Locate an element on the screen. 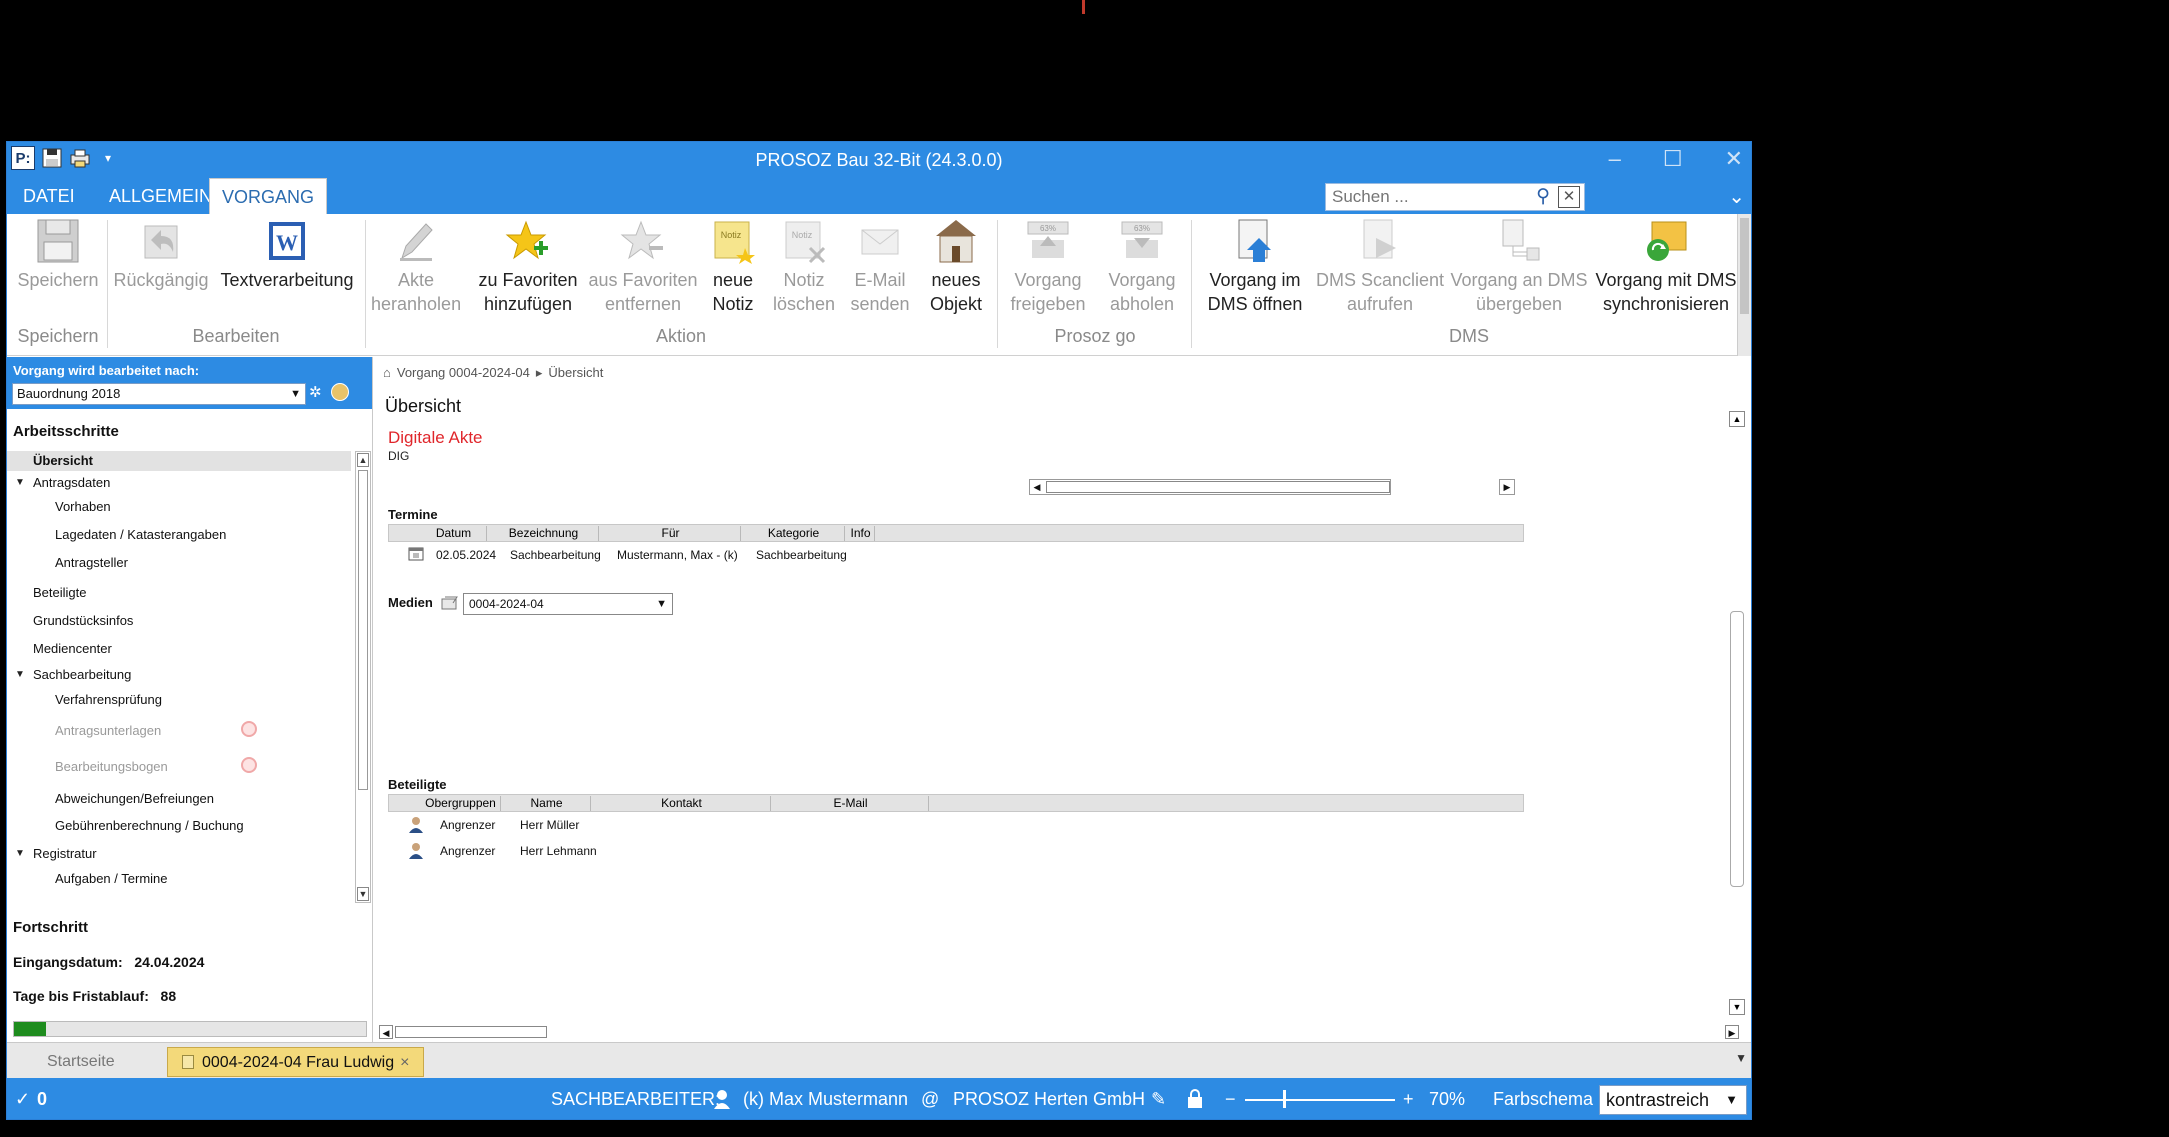 The image size is (2169, 1137). main-hscrollbar: ◀ ▶ is located at coordinates (1059, 1033).